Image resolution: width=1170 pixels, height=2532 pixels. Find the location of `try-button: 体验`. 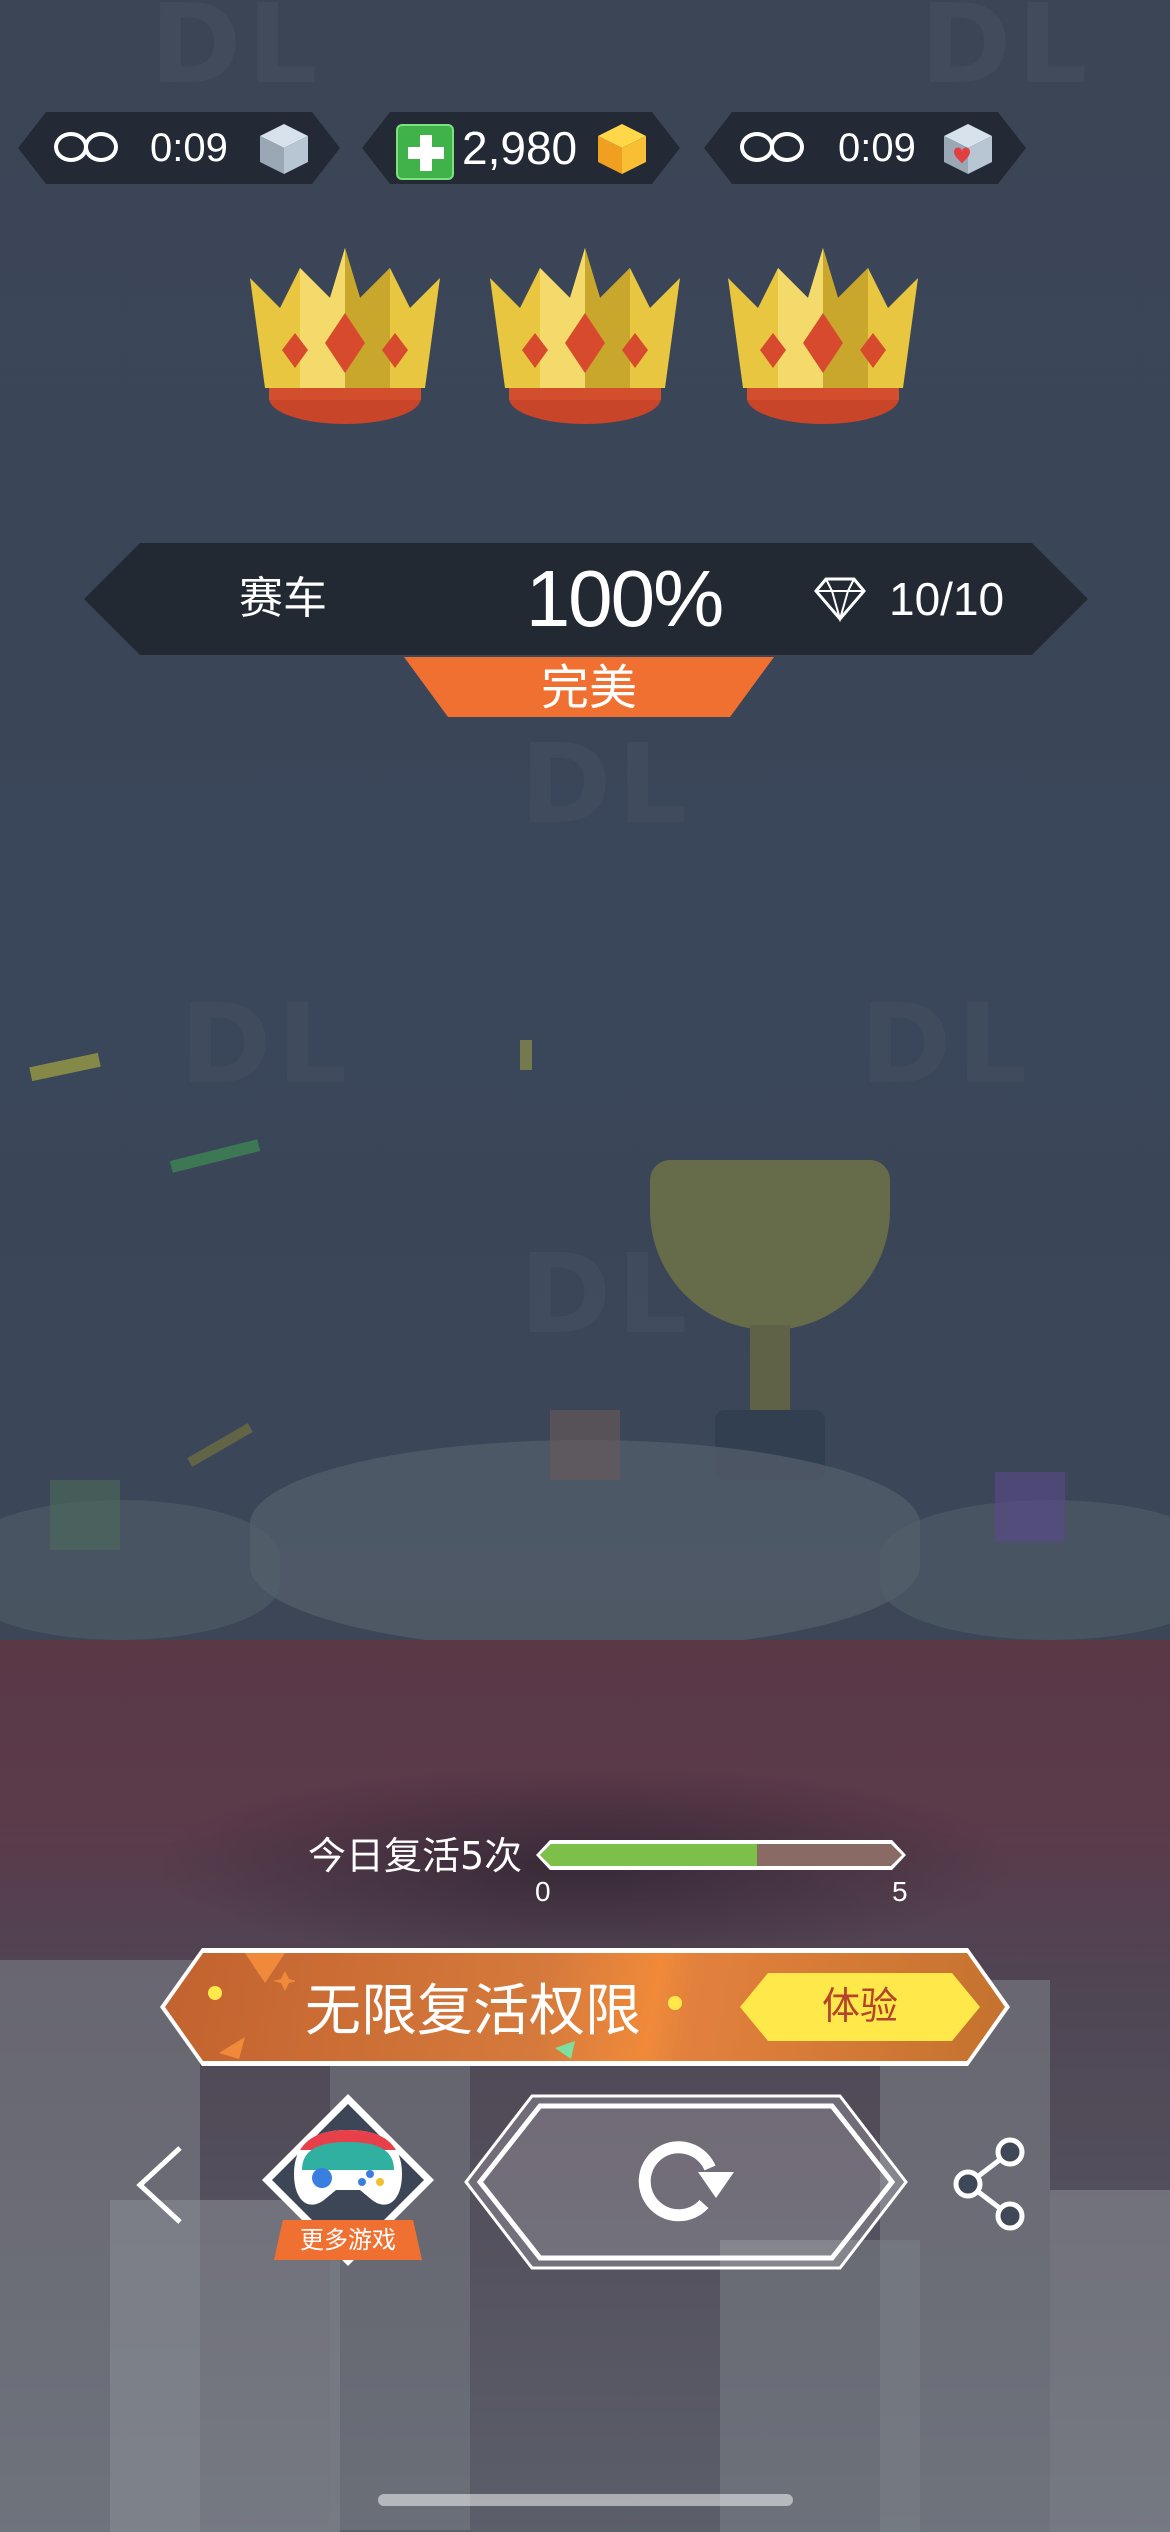

try-button: 体验 is located at coordinates (860, 2007).